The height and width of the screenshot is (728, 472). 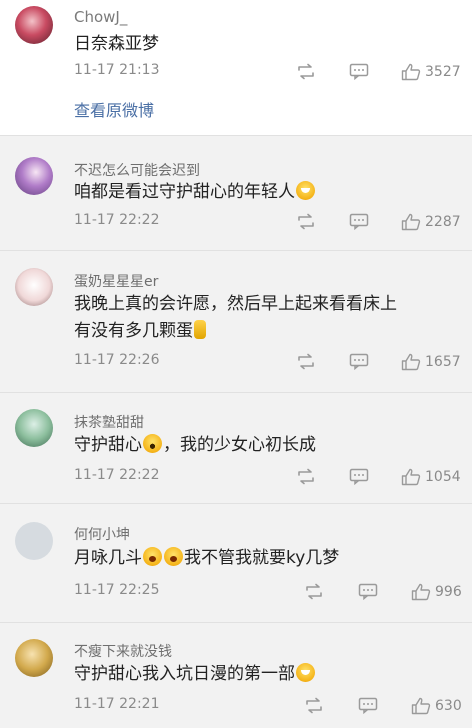 I want to click on comment-meta: 11-17 22:21 630, so click(x=236, y=706).